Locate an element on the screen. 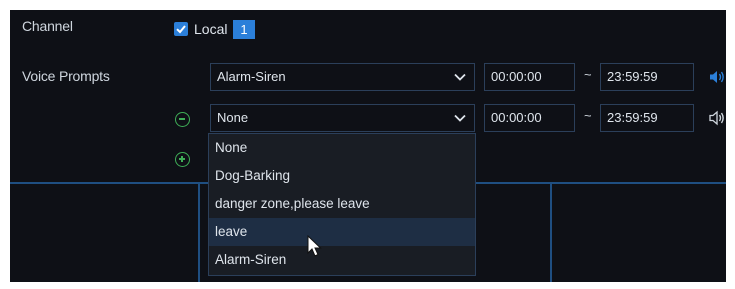  channel-number-badge: 1 is located at coordinates (244, 29).